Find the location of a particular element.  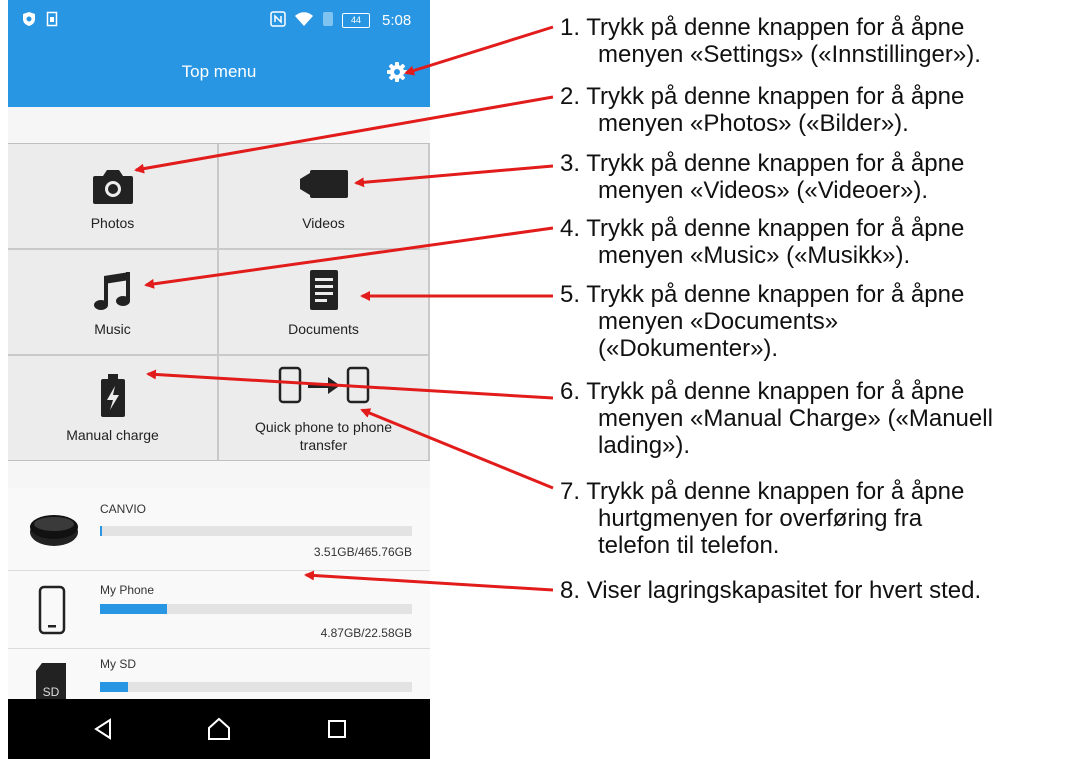

back-icon is located at coordinates (103, 729).